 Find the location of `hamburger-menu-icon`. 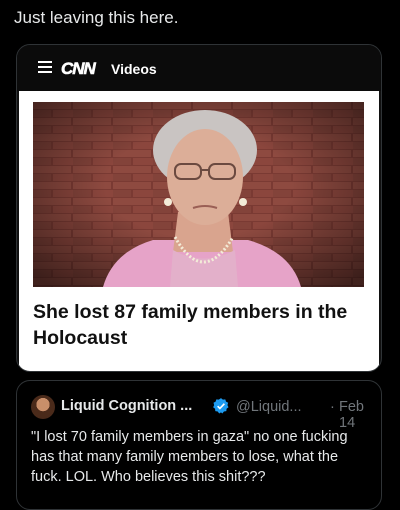

hamburger-menu-icon is located at coordinates (45, 67).